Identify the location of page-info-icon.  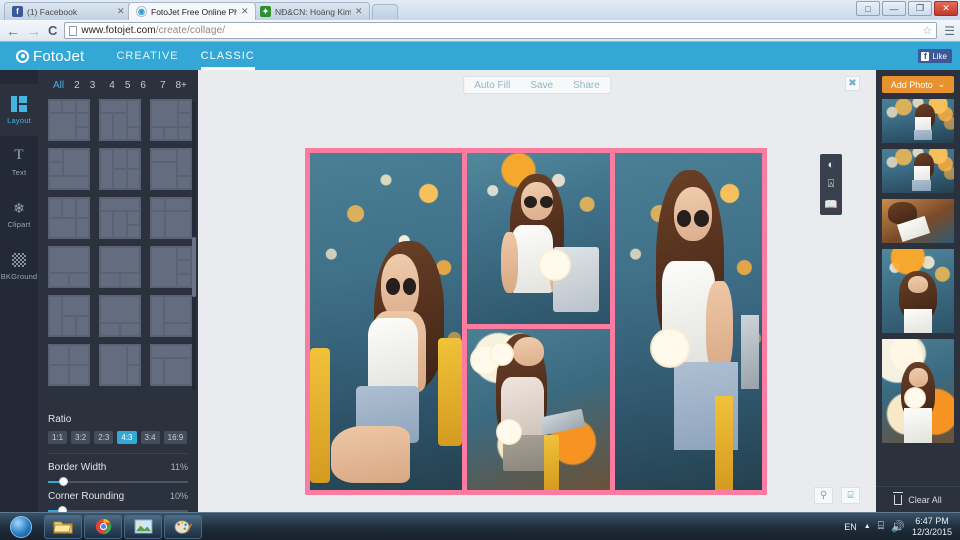
(73, 30).